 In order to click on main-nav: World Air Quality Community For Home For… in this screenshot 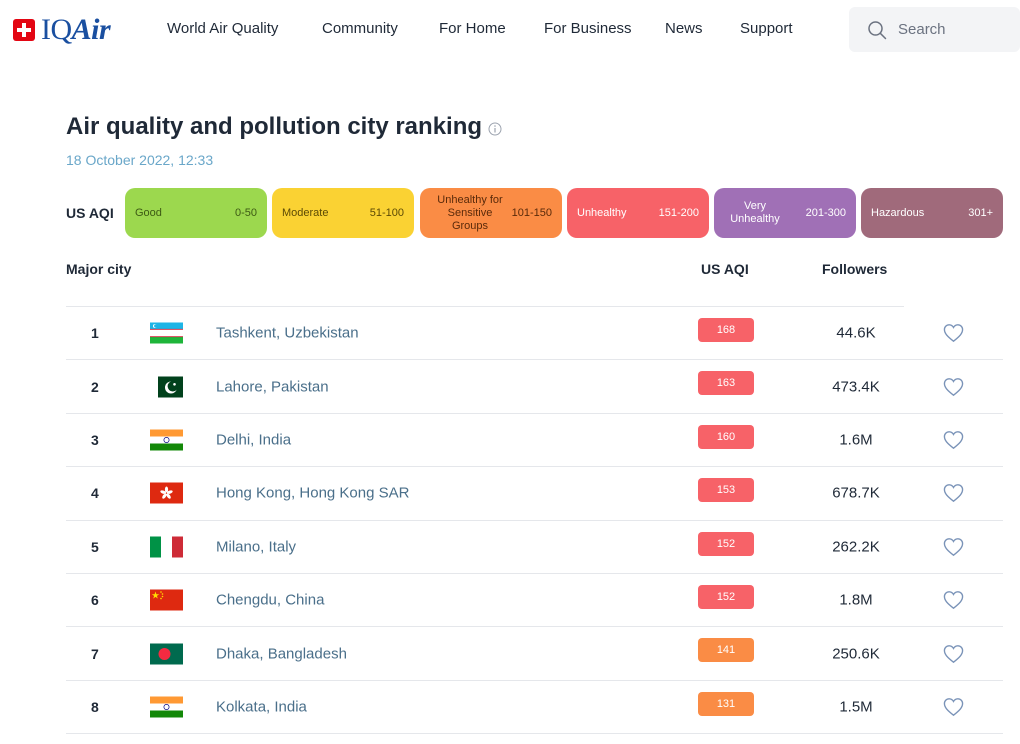, I will do `click(488, 28)`.